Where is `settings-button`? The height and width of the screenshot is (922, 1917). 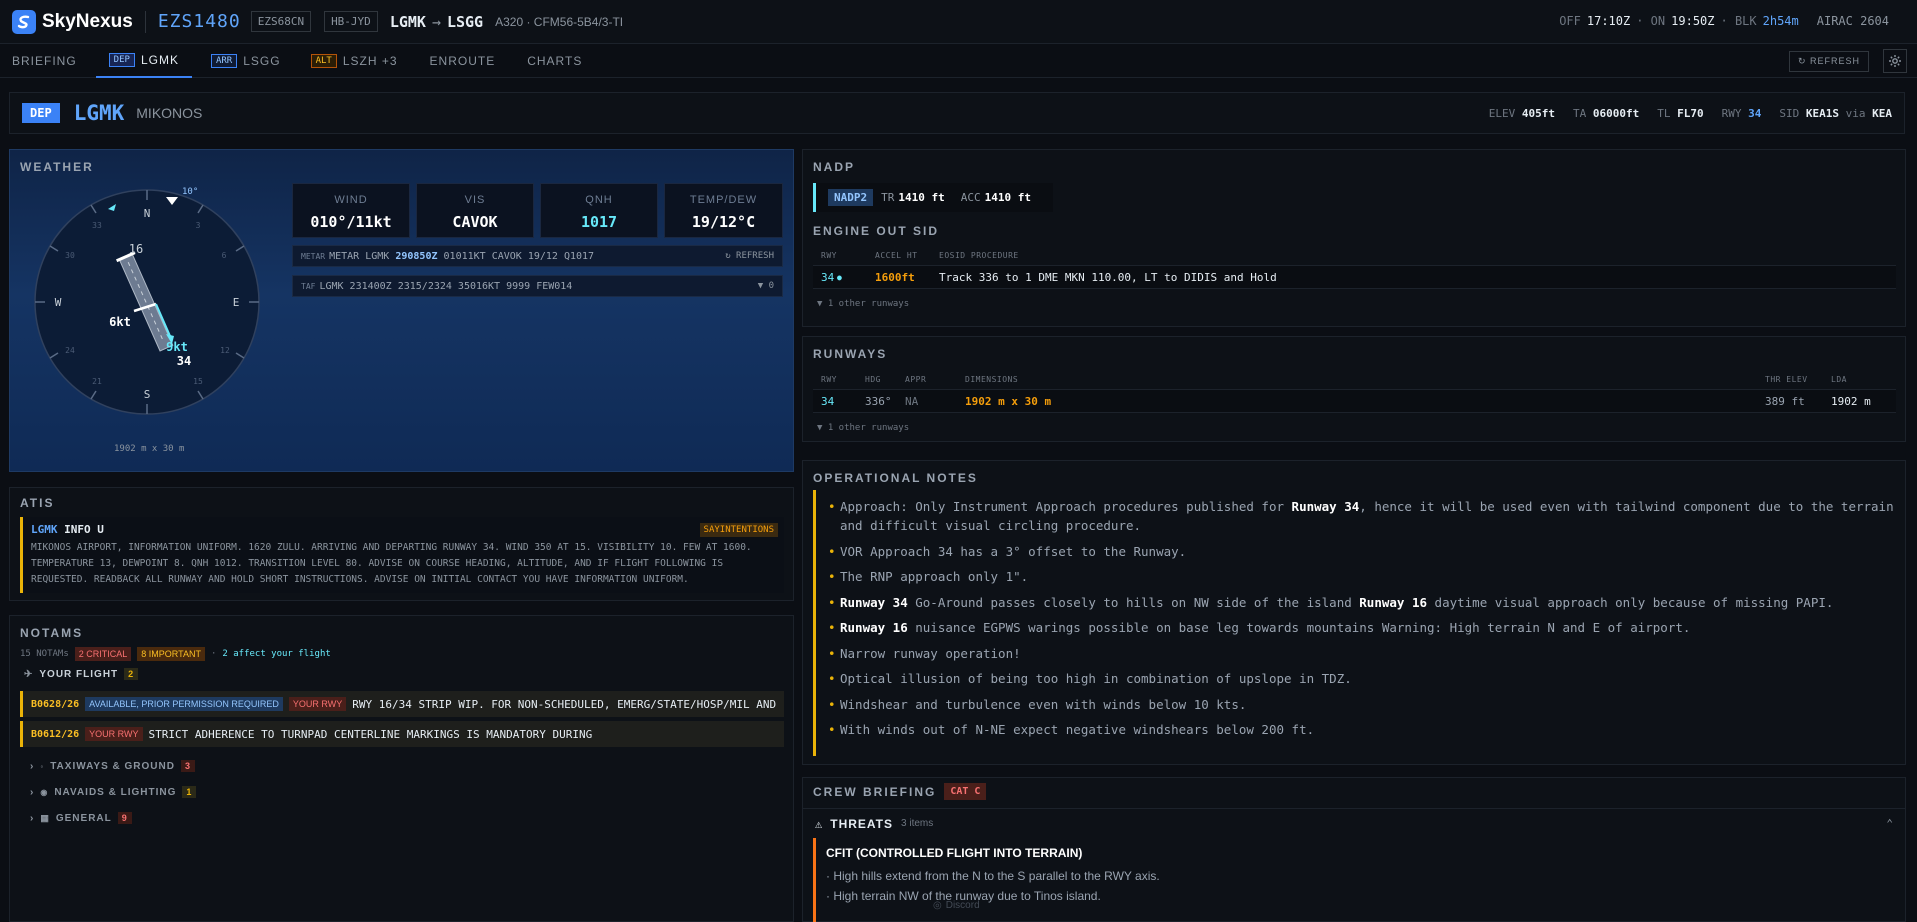 settings-button is located at coordinates (1895, 61).